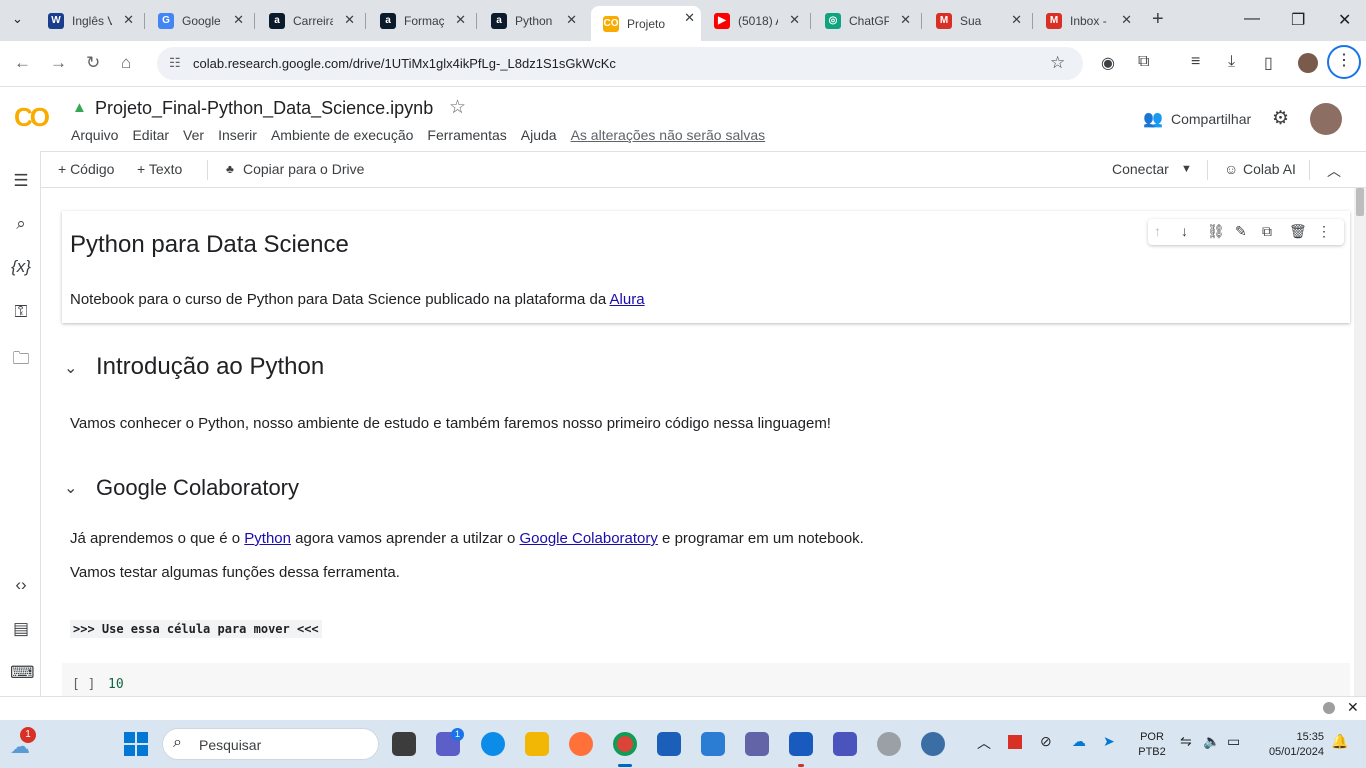 The image size is (1366, 768). I want to click on mirror-cell-icon: ⧉, so click(1267, 231).